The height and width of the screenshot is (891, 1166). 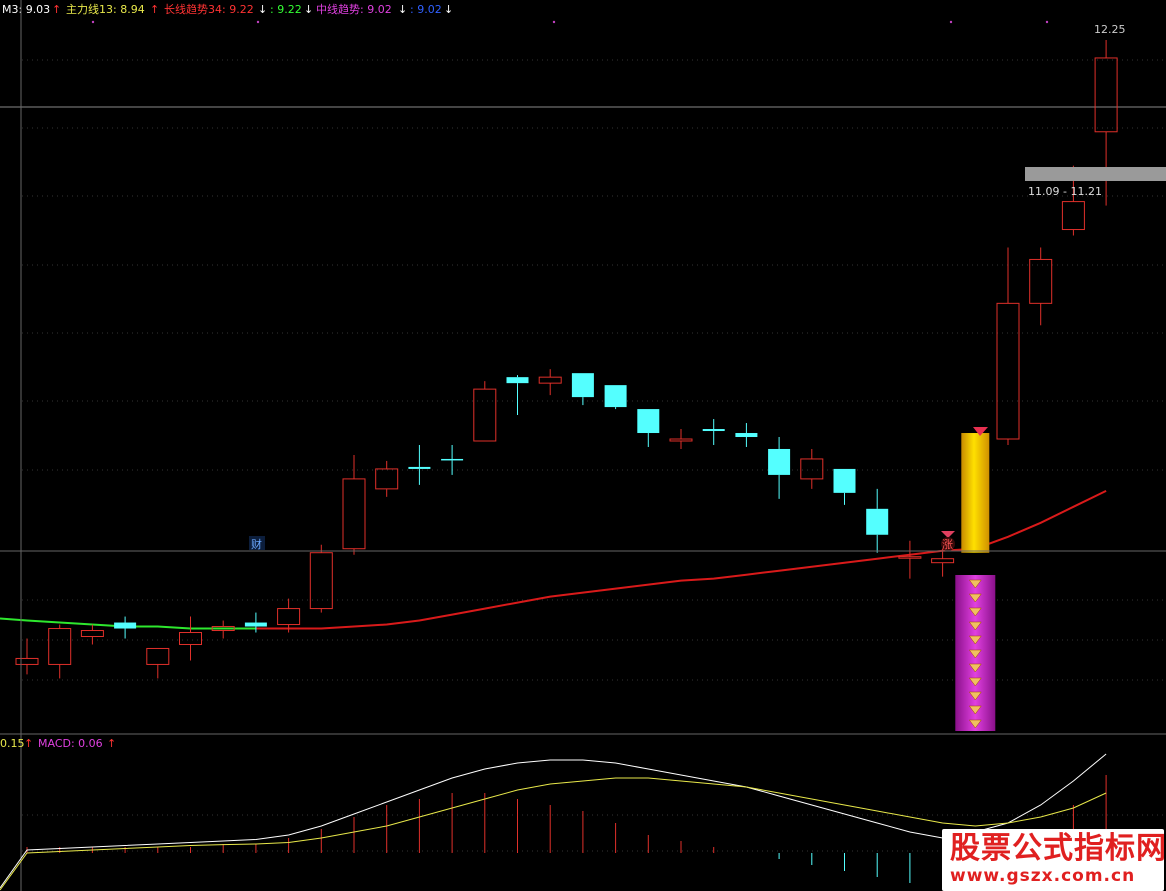 I want to click on macd-left-arrow: ↑, so click(x=28, y=743).